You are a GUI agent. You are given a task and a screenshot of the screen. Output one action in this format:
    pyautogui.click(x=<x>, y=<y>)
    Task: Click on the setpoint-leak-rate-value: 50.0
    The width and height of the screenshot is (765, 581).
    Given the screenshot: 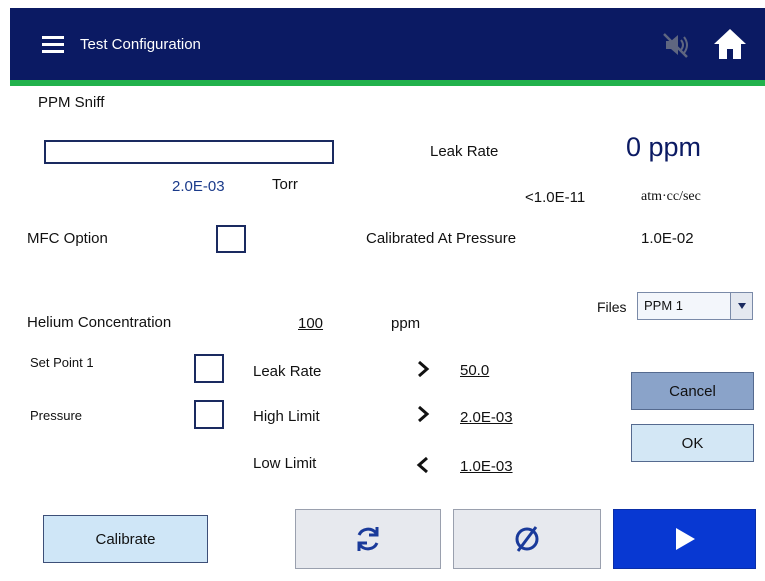 What is the action you would take?
    pyautogui.click(x=474, y=370)
    